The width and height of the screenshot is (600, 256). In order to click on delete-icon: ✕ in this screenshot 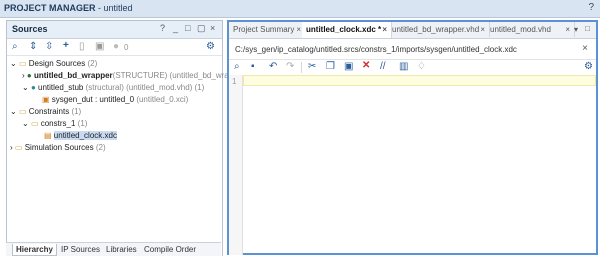, I will do `click(366, 66)`.